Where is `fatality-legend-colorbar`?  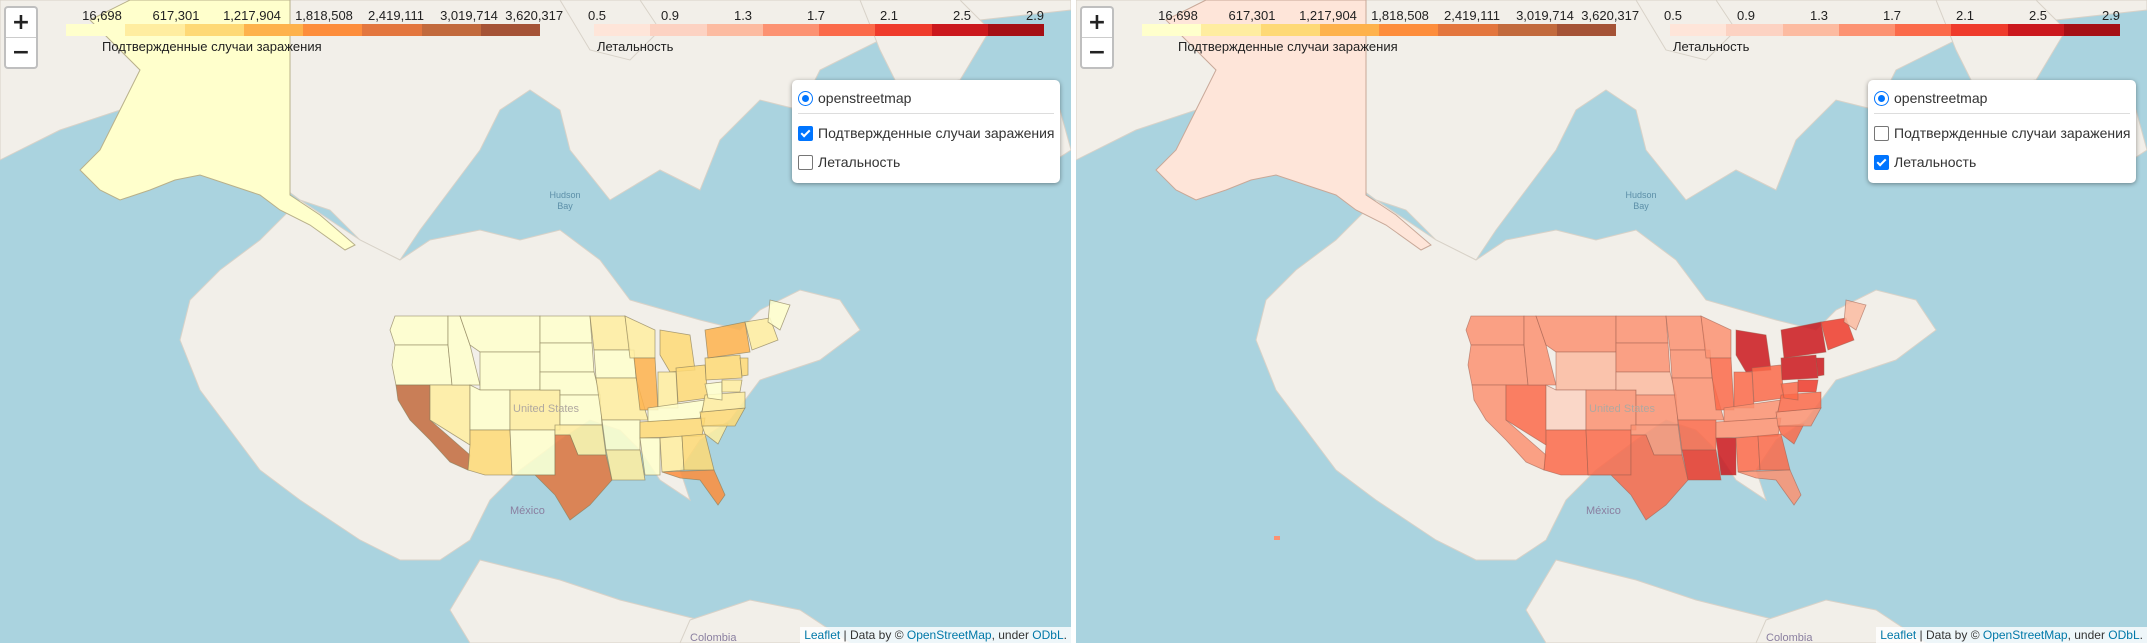
fatality-legend-colorbar is located at coordinates (819, 30).